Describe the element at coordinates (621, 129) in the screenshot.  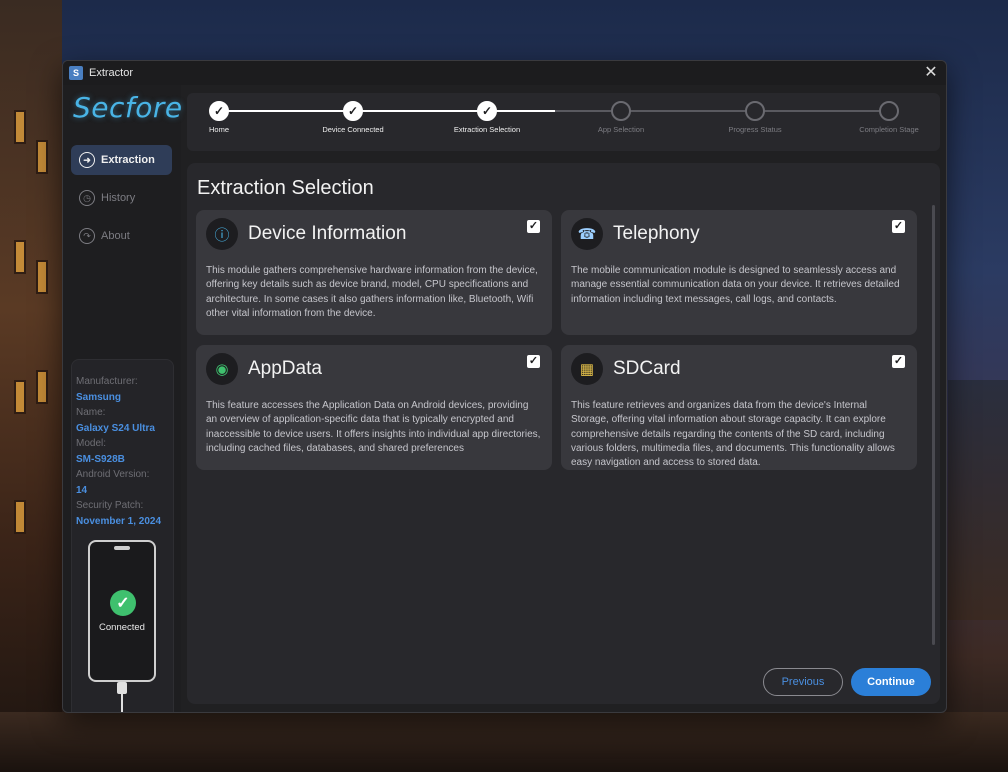
I see `step-label: App Selection` at that location.